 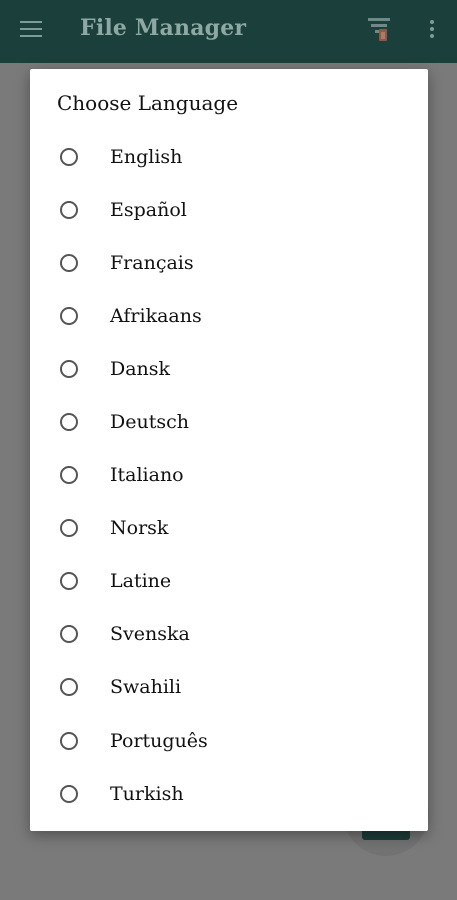 What do you see at coordinates (149, 422) in the screenshot?
I see `option-label: Deutsch` at bounding box center [149, 422].